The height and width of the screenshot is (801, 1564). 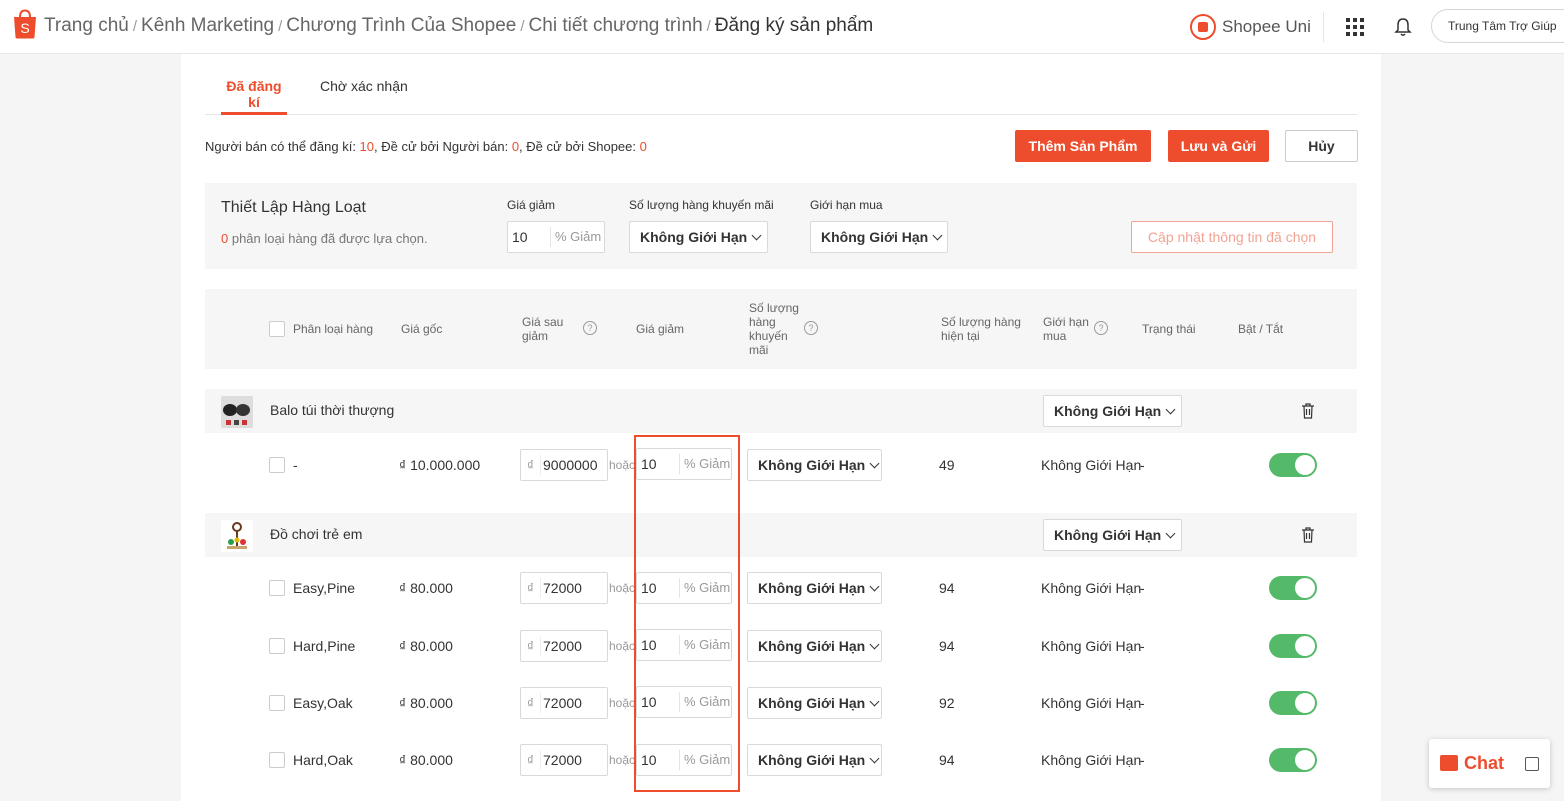 What do you see at coordinates (332, 410) in the screenshot?
I see `product-name: Balo túi thời thượng` at bounding box center [332, 410].